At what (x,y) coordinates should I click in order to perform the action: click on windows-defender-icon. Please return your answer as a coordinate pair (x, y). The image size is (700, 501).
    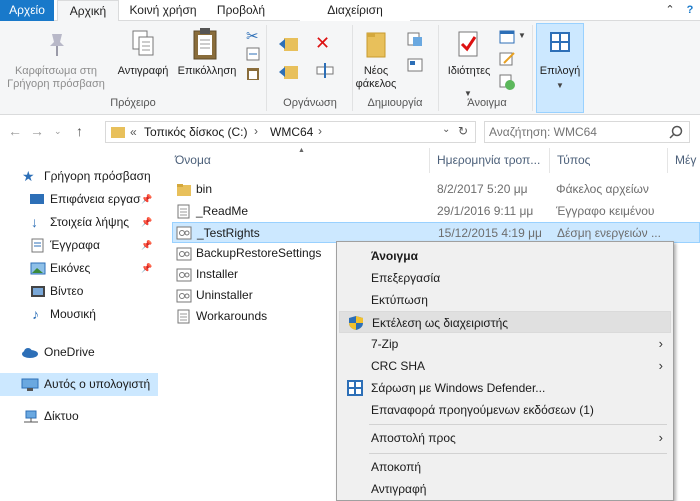
    Looking at the image, I should click on (355, 388).